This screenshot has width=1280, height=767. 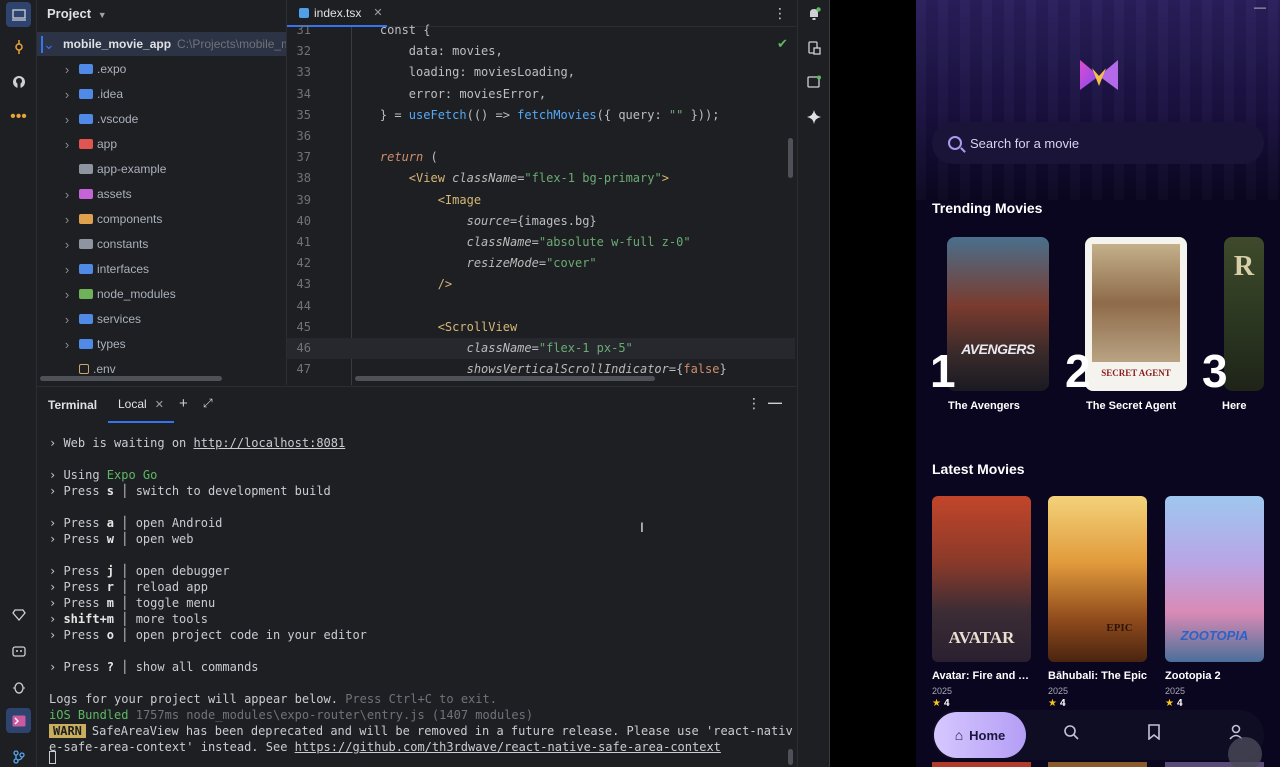 What do you see at coordinates (782, 44) in the screenshot?
I see `no-problems-check-icon: ✔` at bounding box center [782, 44].